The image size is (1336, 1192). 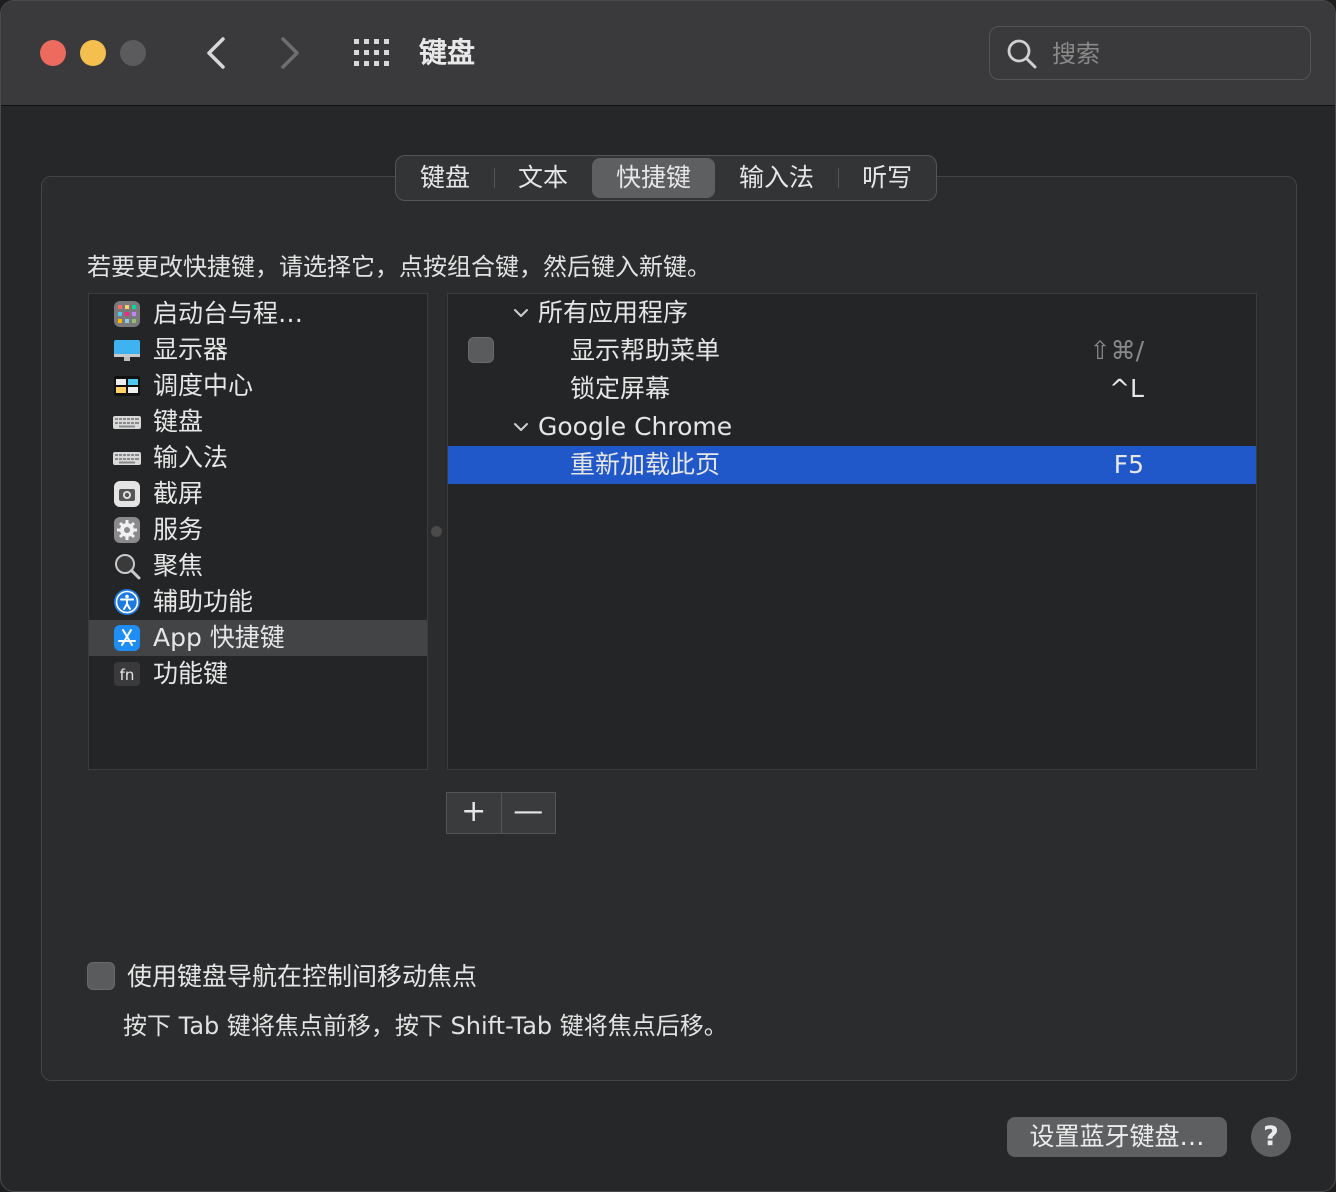 I want to click on help-button: ?, so click(x=1271, y=1137).